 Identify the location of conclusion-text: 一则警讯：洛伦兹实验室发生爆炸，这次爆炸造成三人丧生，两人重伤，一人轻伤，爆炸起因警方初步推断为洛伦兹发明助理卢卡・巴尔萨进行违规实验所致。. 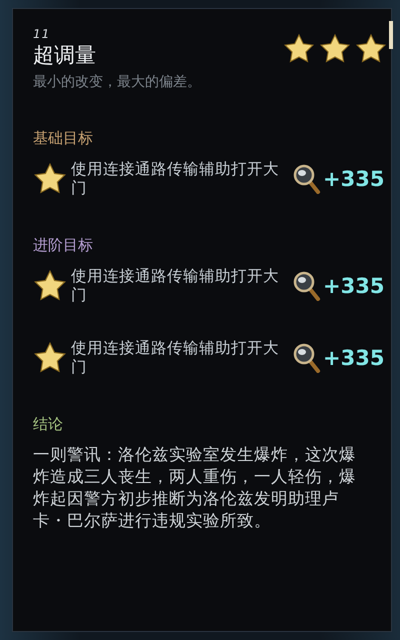
(195, 488).